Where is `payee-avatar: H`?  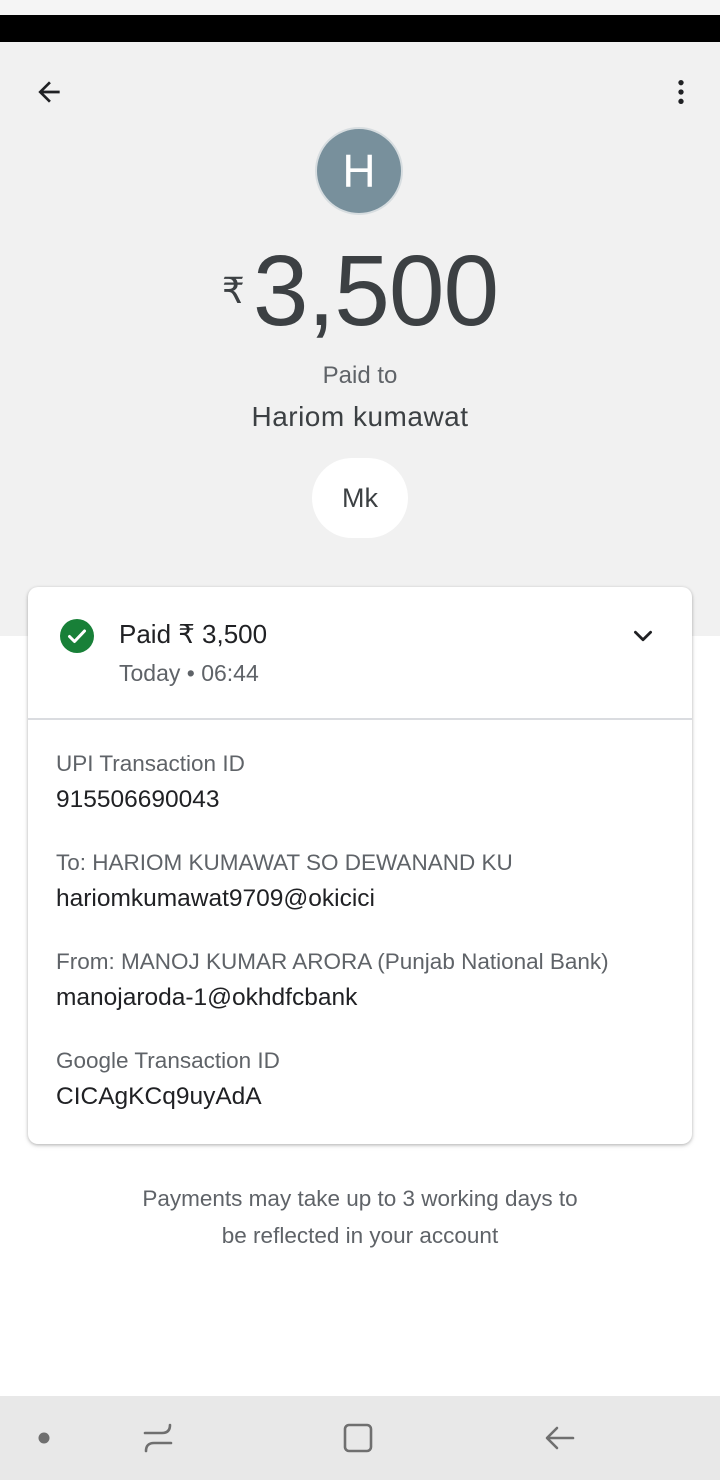
payee-avatar: H is located at coordinates (359, 171).